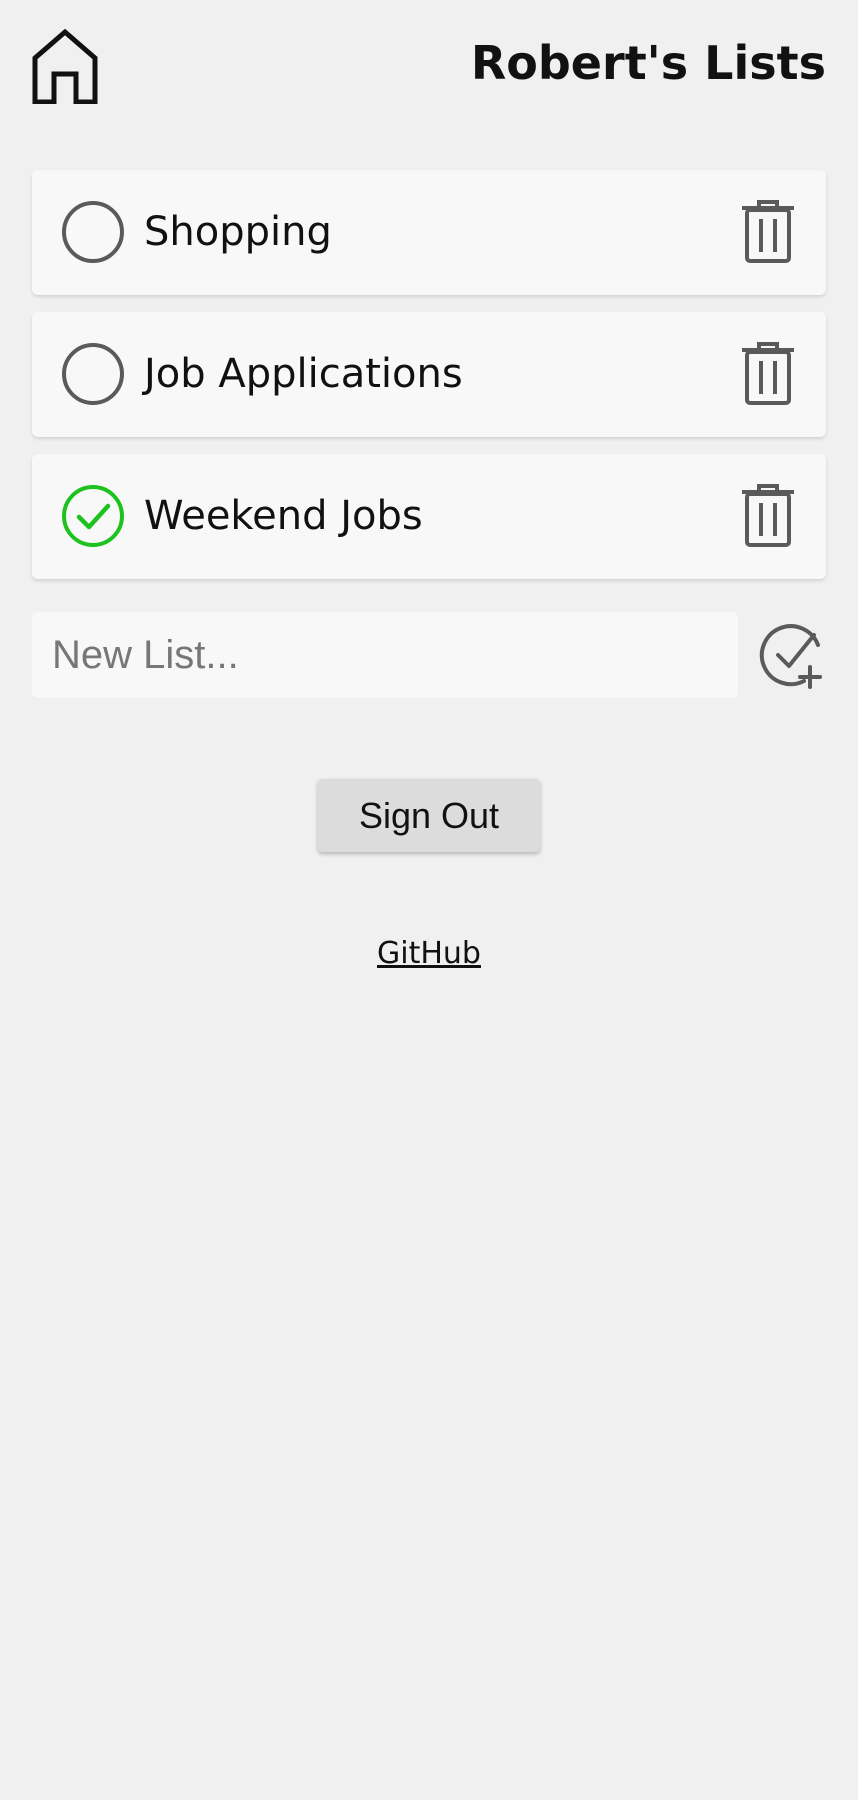 This screenshot has width=858, height=1800. I want to click on page-title: Robert's Lists, so click(648, 63).